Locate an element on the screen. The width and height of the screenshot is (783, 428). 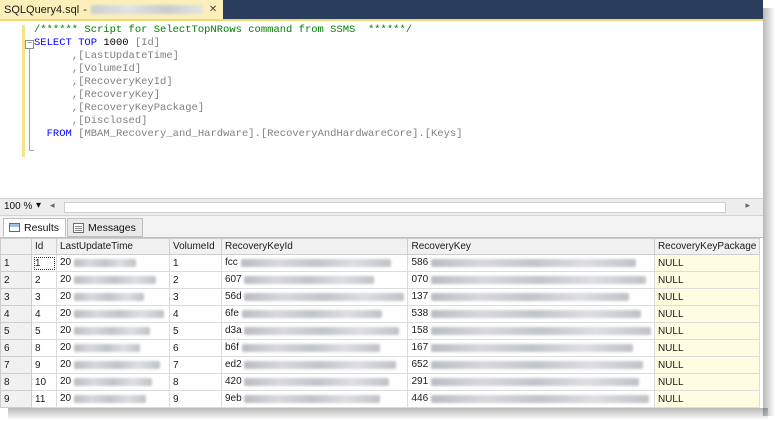
cell-id: 10 is located at coordinates (44, 382).